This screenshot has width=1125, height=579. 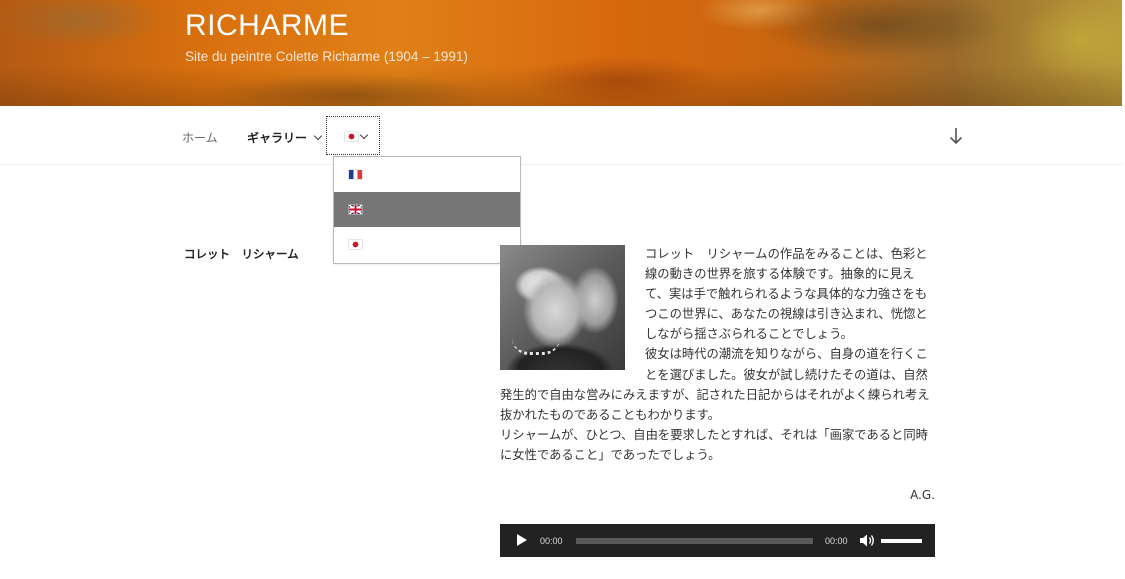 I want to click on language-switcher, so click(x=353, y=135).